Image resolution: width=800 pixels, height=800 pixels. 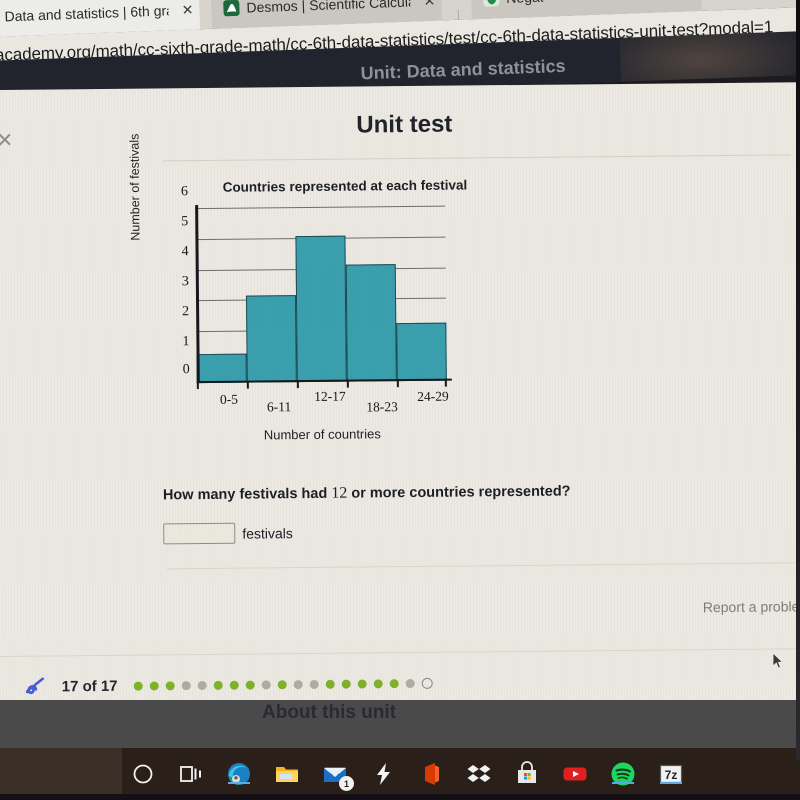 I want to click on answer-unit-label: festivals, so click(x=267, y=533).